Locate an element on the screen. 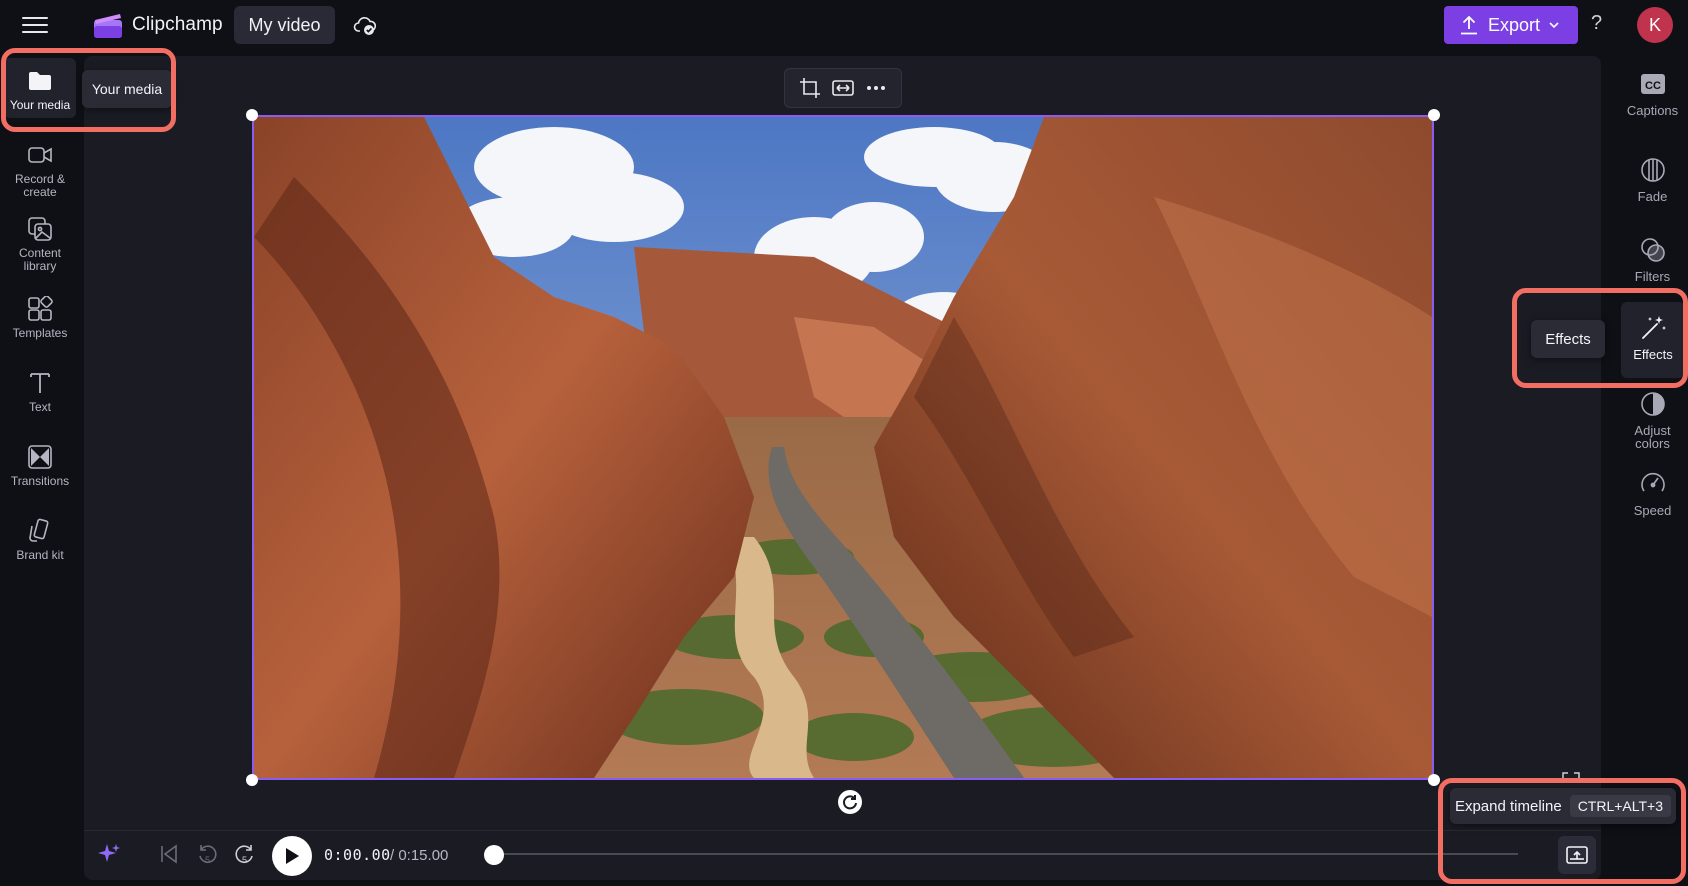  resize-handle-bottom-left is located at coordinates (252, 780).